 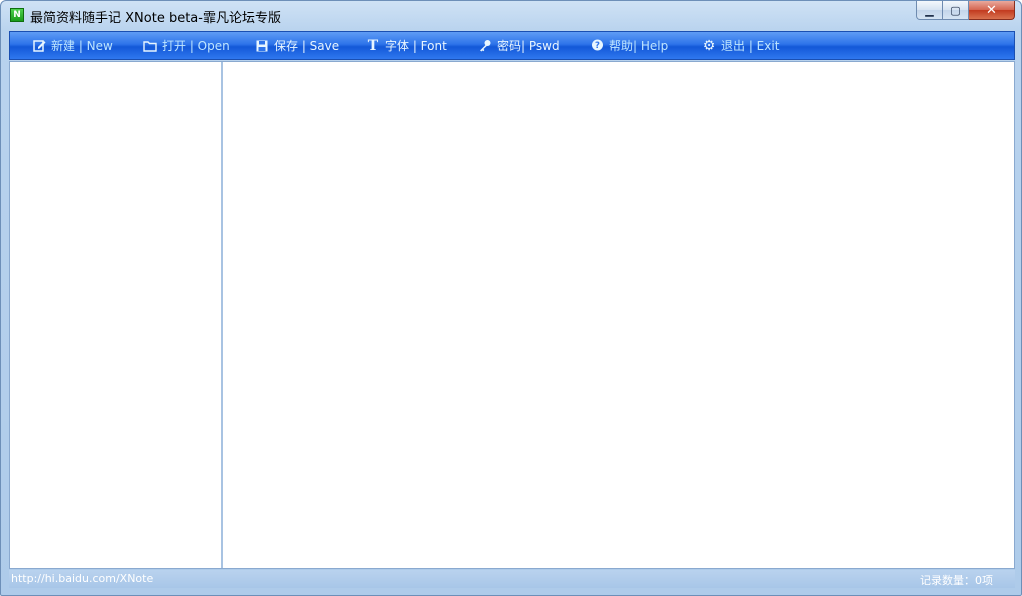 I want to click on window-controls: ▁ ▢ ✕, so click(x=965, y=11).